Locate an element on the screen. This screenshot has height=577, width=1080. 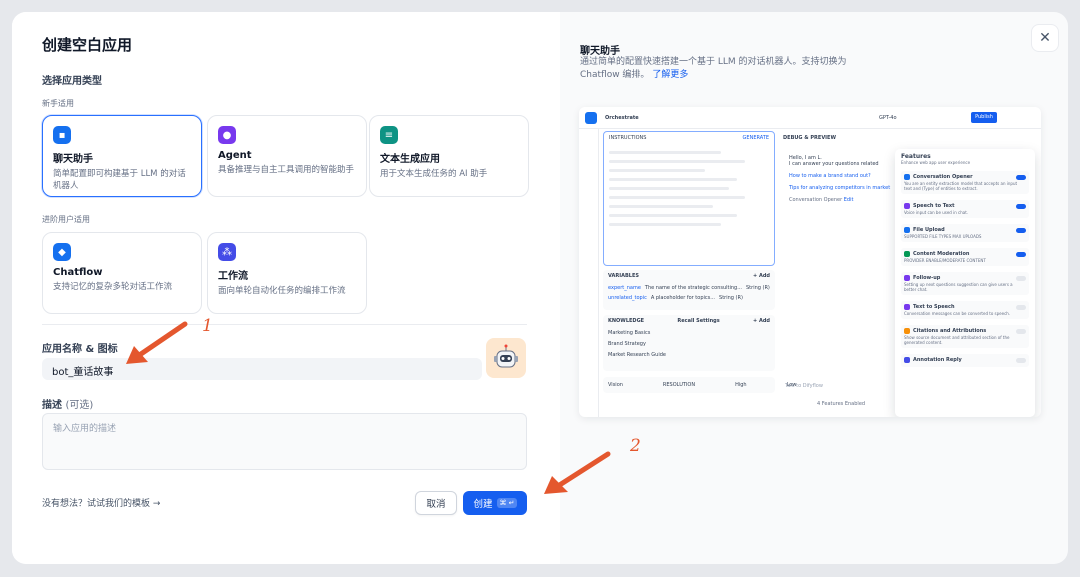
chatflow-icon: ◆ is located at coordinates (62, 252).